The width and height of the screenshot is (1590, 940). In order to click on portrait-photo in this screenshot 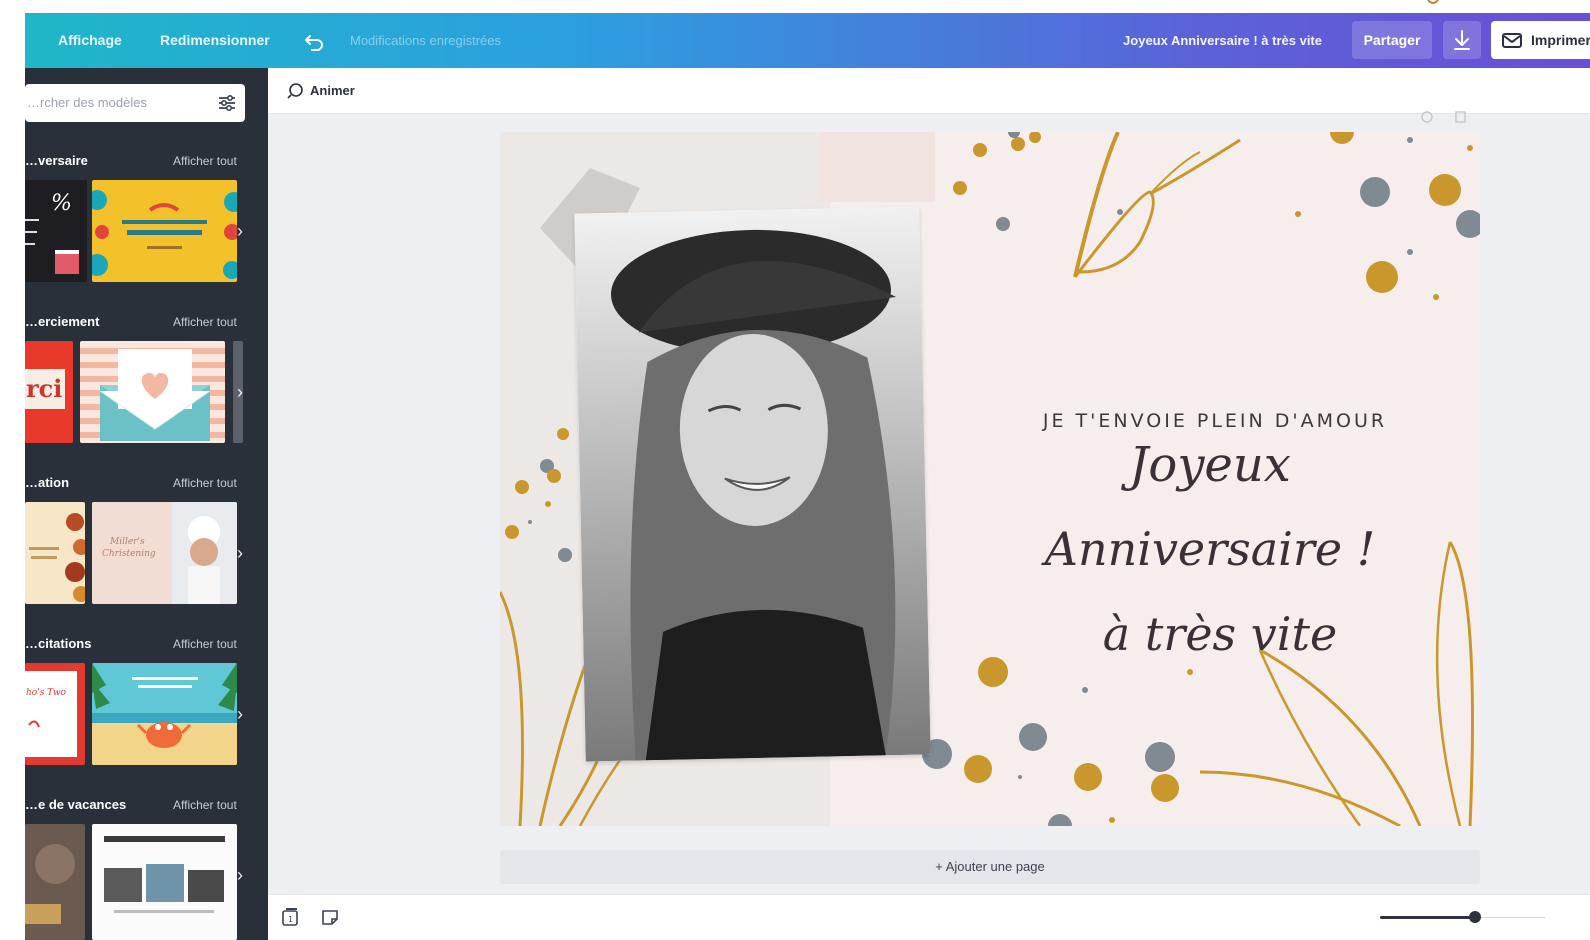, I will do `click(752, 484)`.